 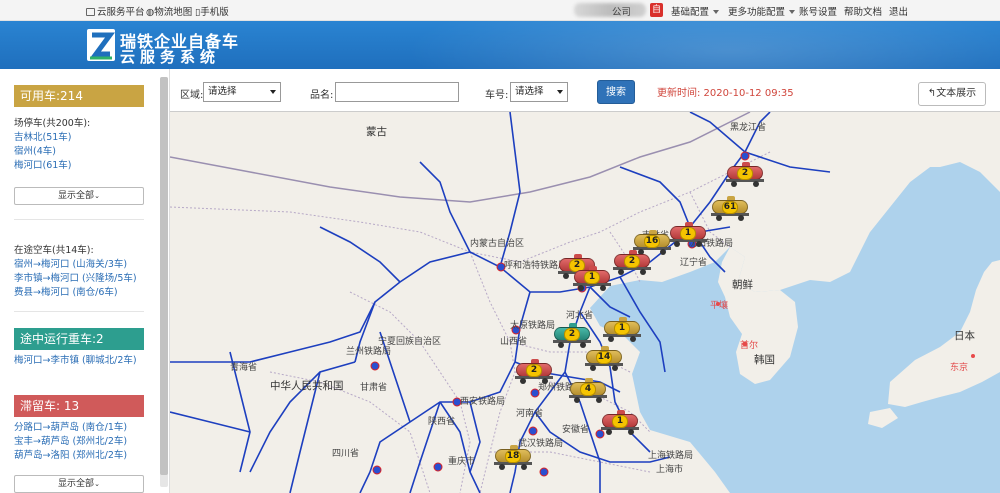 I want to click on back-arrow-icon: ↰, so click(x=932, y=93).